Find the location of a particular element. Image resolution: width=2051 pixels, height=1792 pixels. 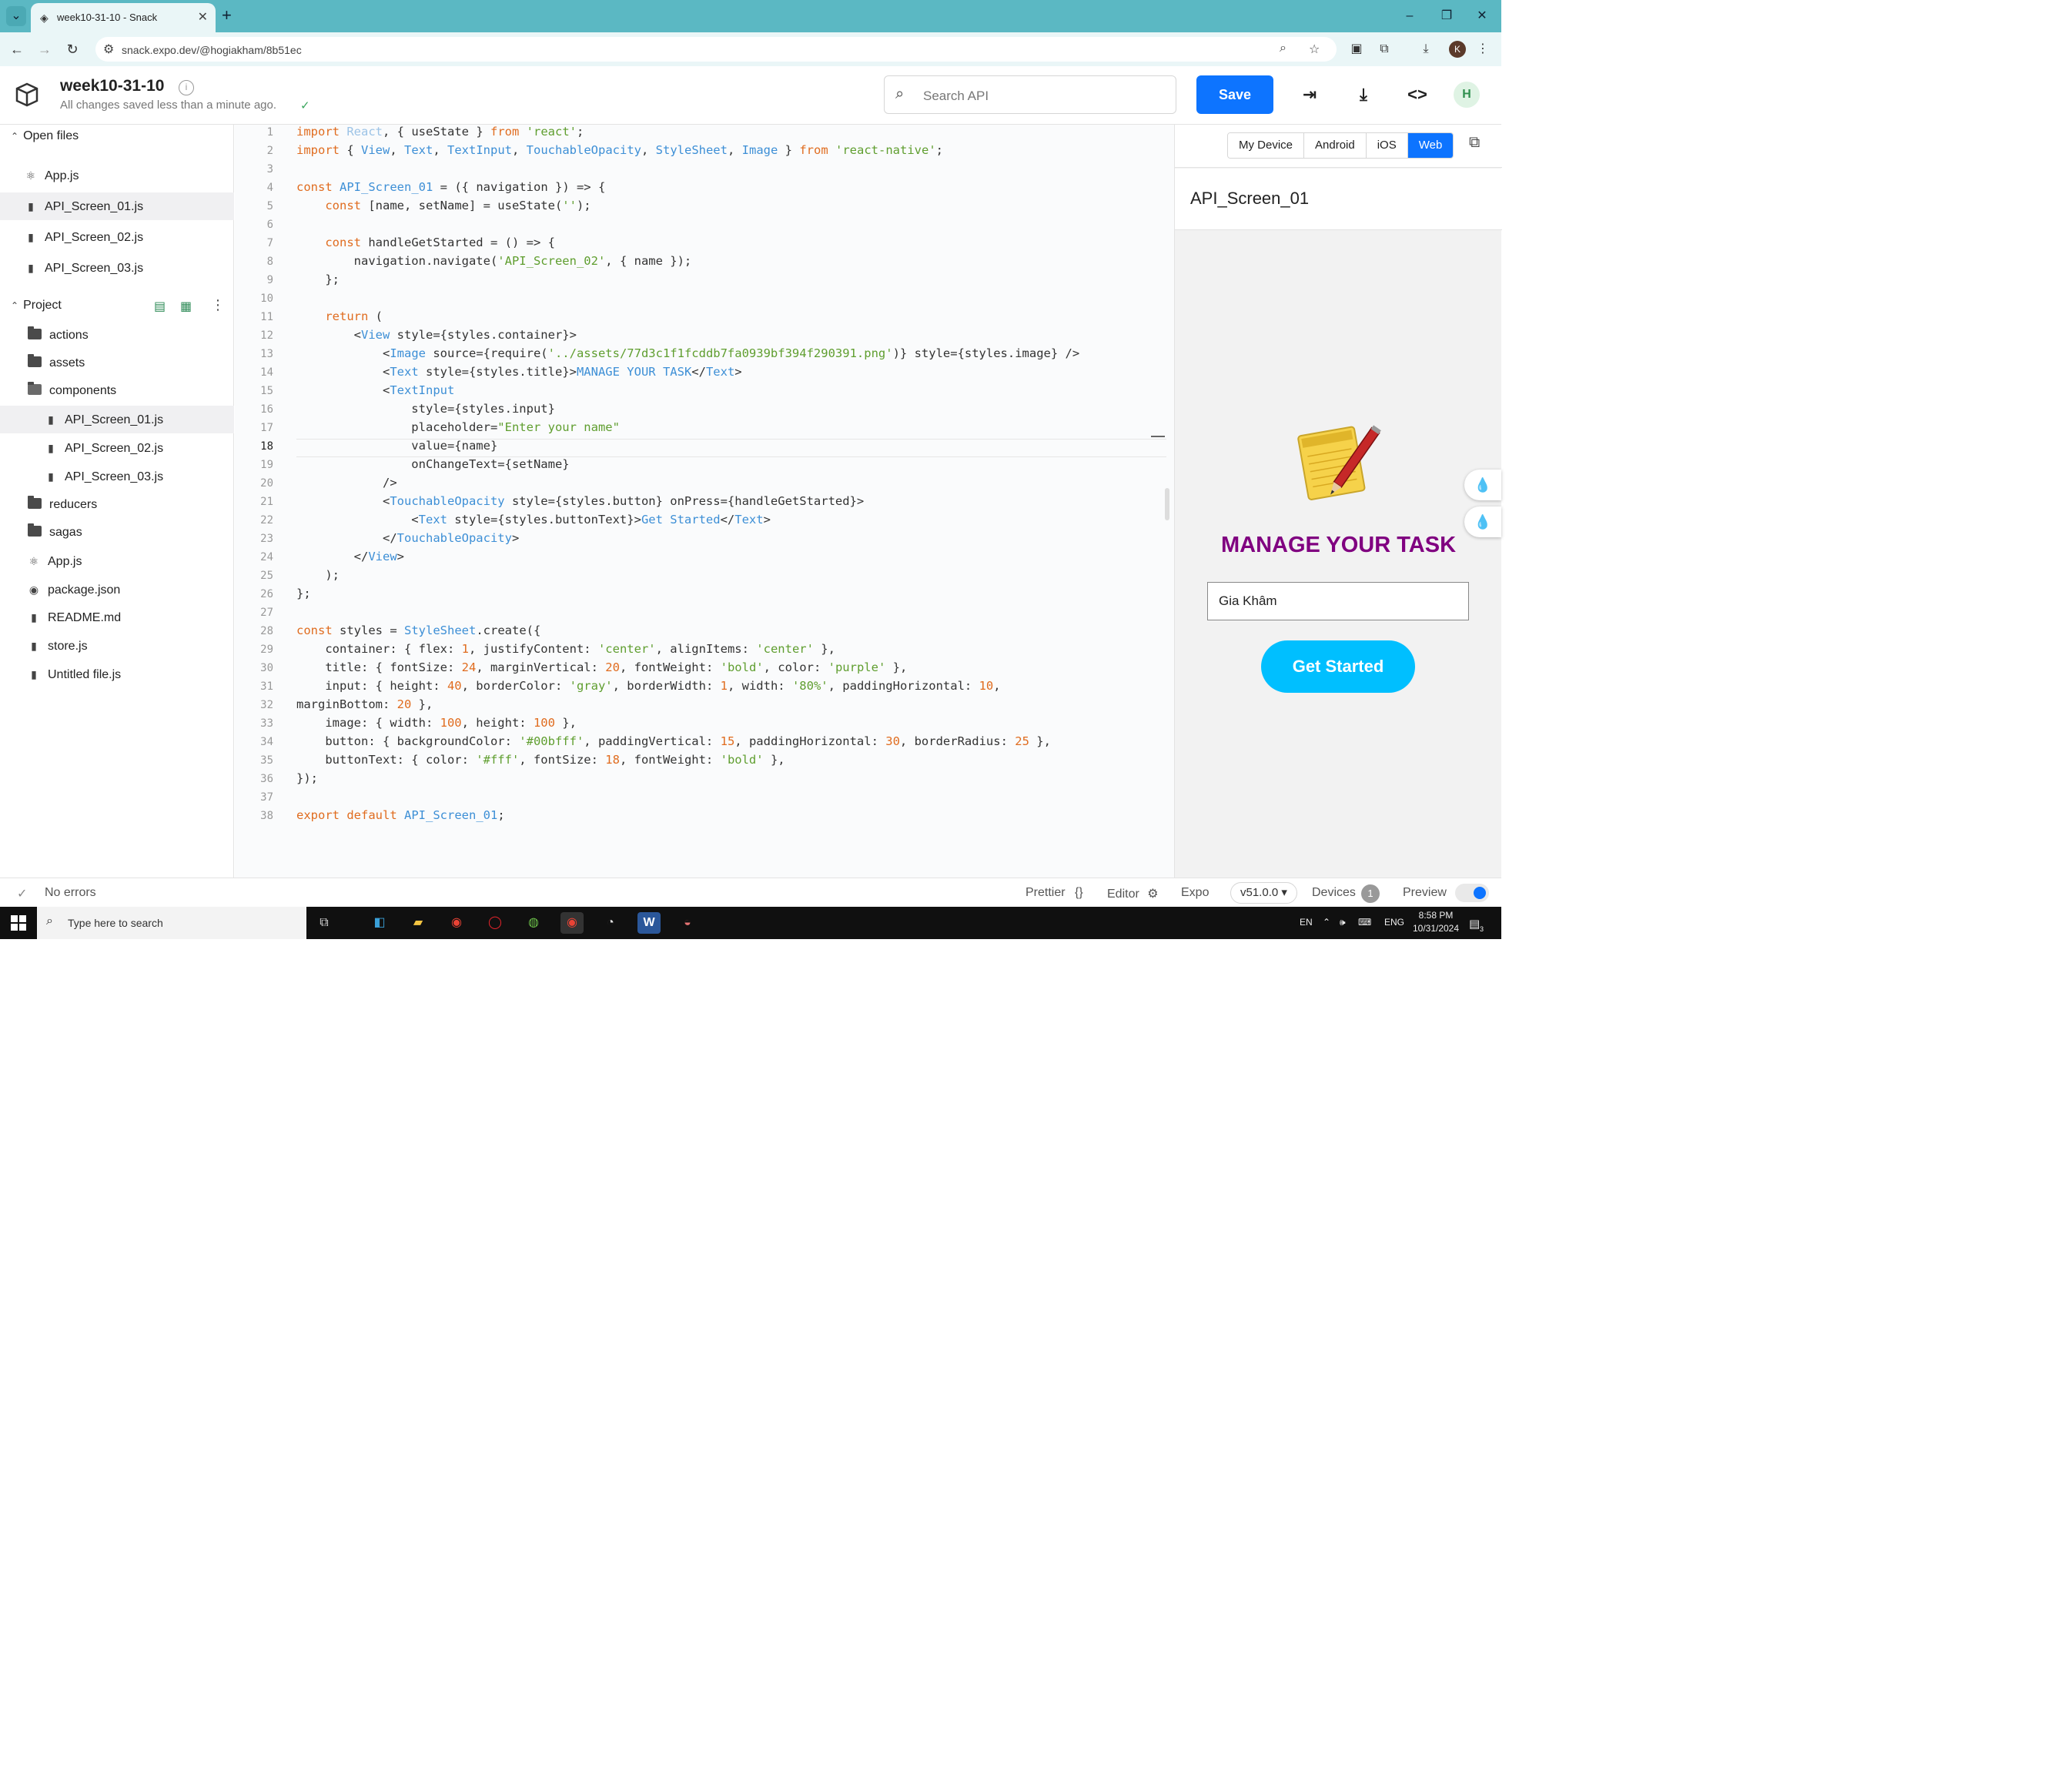

app-icon-green: ◍ is located at coordinates (534, 923).